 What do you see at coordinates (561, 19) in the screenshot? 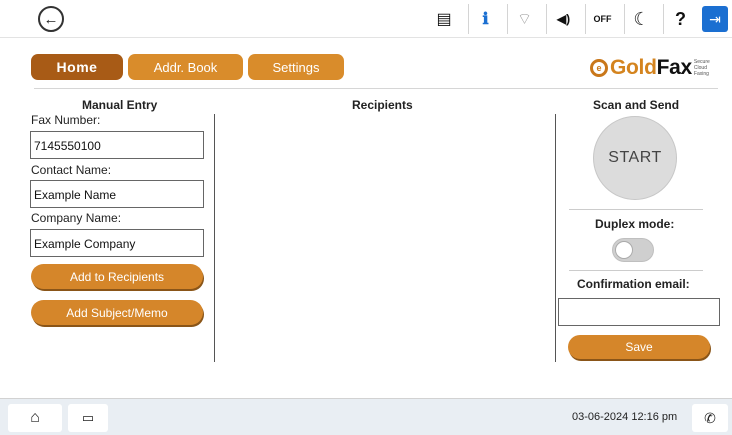
I see `speaker-icon: ◀)` at bounding box center [561, 19].